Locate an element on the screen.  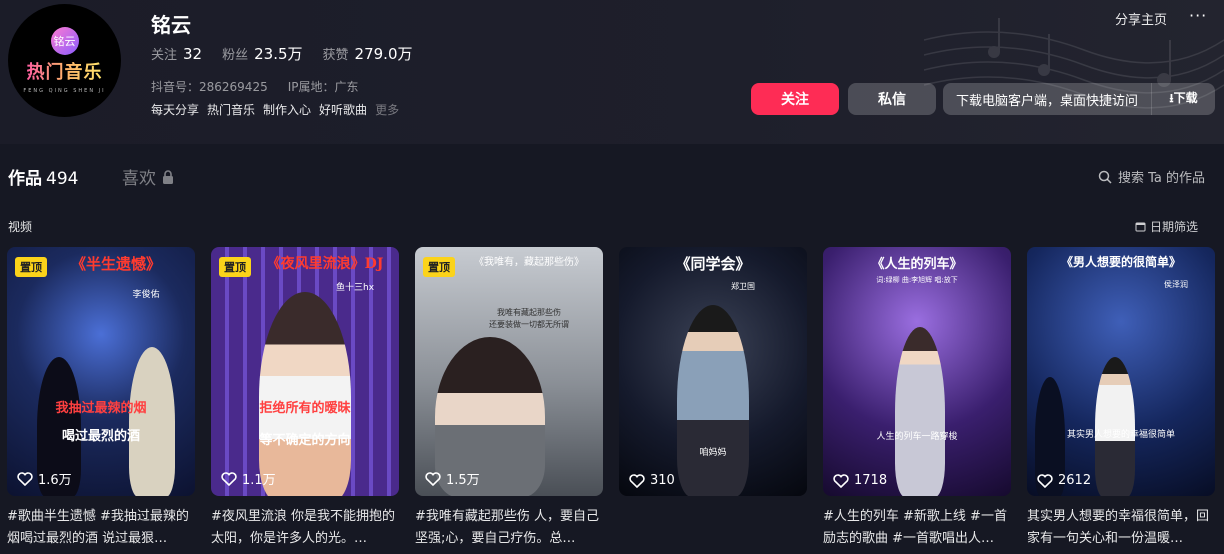
share-home-button: 分享主页 is located at coordinates (1141, 18).